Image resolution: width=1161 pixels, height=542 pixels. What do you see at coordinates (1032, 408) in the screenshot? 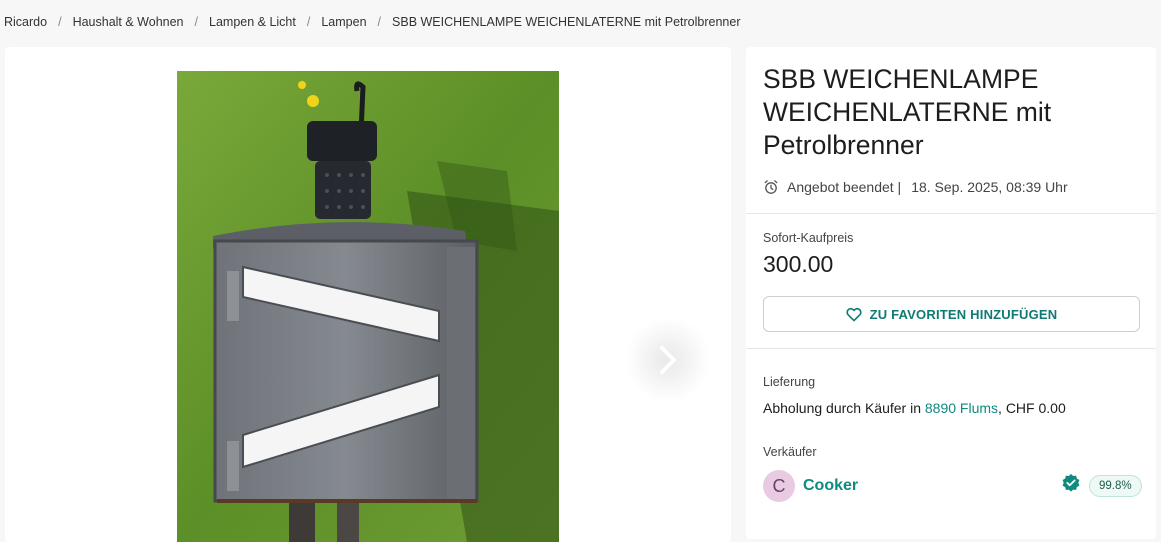
I see `delivery-cost: , CHF 0.00` at bounding box center [1032, 408].